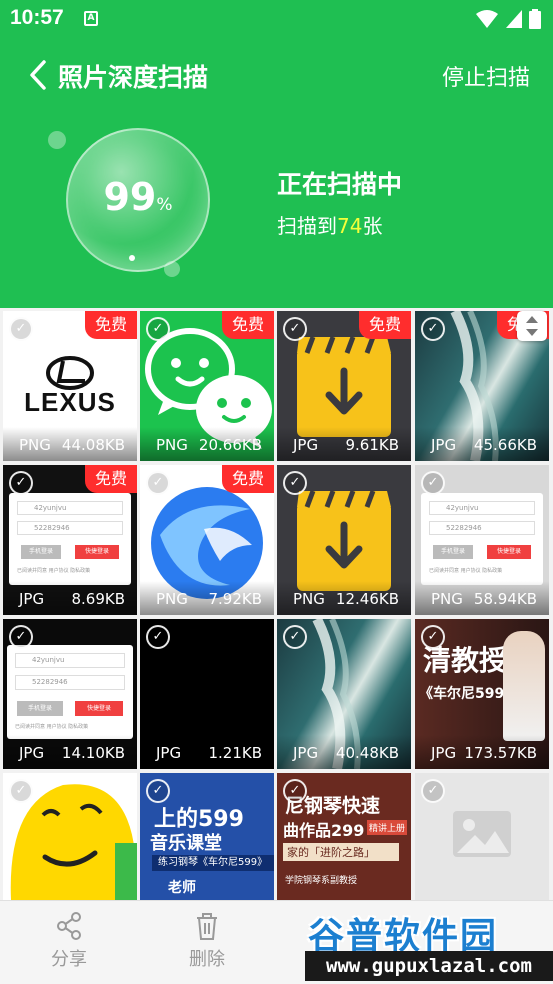  What do you see at coordinates (207, 941) in the screenshot?
I see `delete-button: 删除` at bounding box center [207, 941].